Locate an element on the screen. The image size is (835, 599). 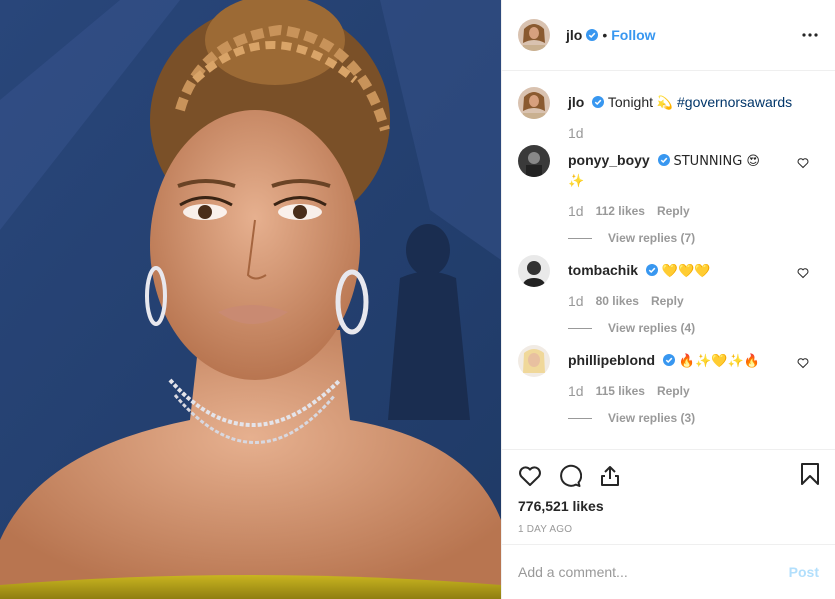
caption: jlo Tonight 💫 #governorsawards 1d is located at coordinates (668, 114).